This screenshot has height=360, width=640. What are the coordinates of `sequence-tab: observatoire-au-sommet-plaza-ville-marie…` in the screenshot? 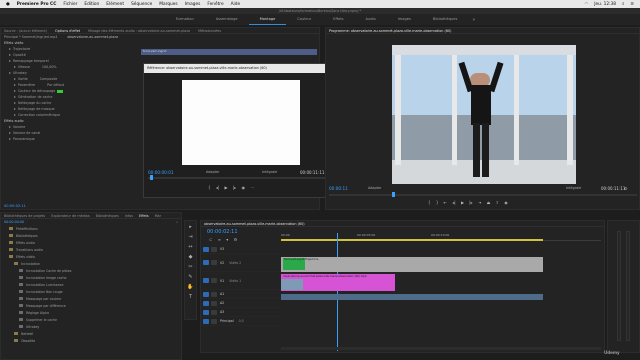 It's located at (254, 224).